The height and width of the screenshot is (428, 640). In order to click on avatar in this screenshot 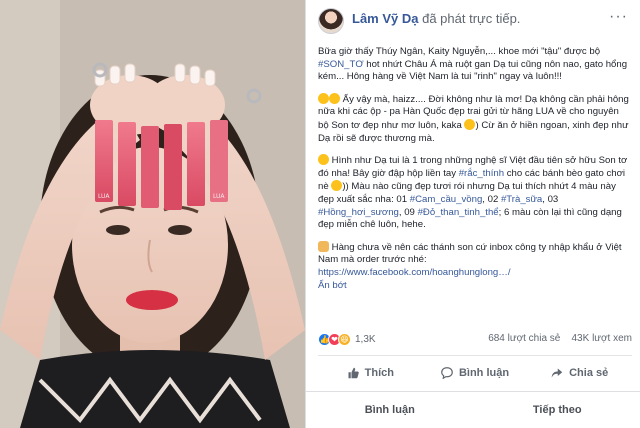, I will do `click(331, 21)`.